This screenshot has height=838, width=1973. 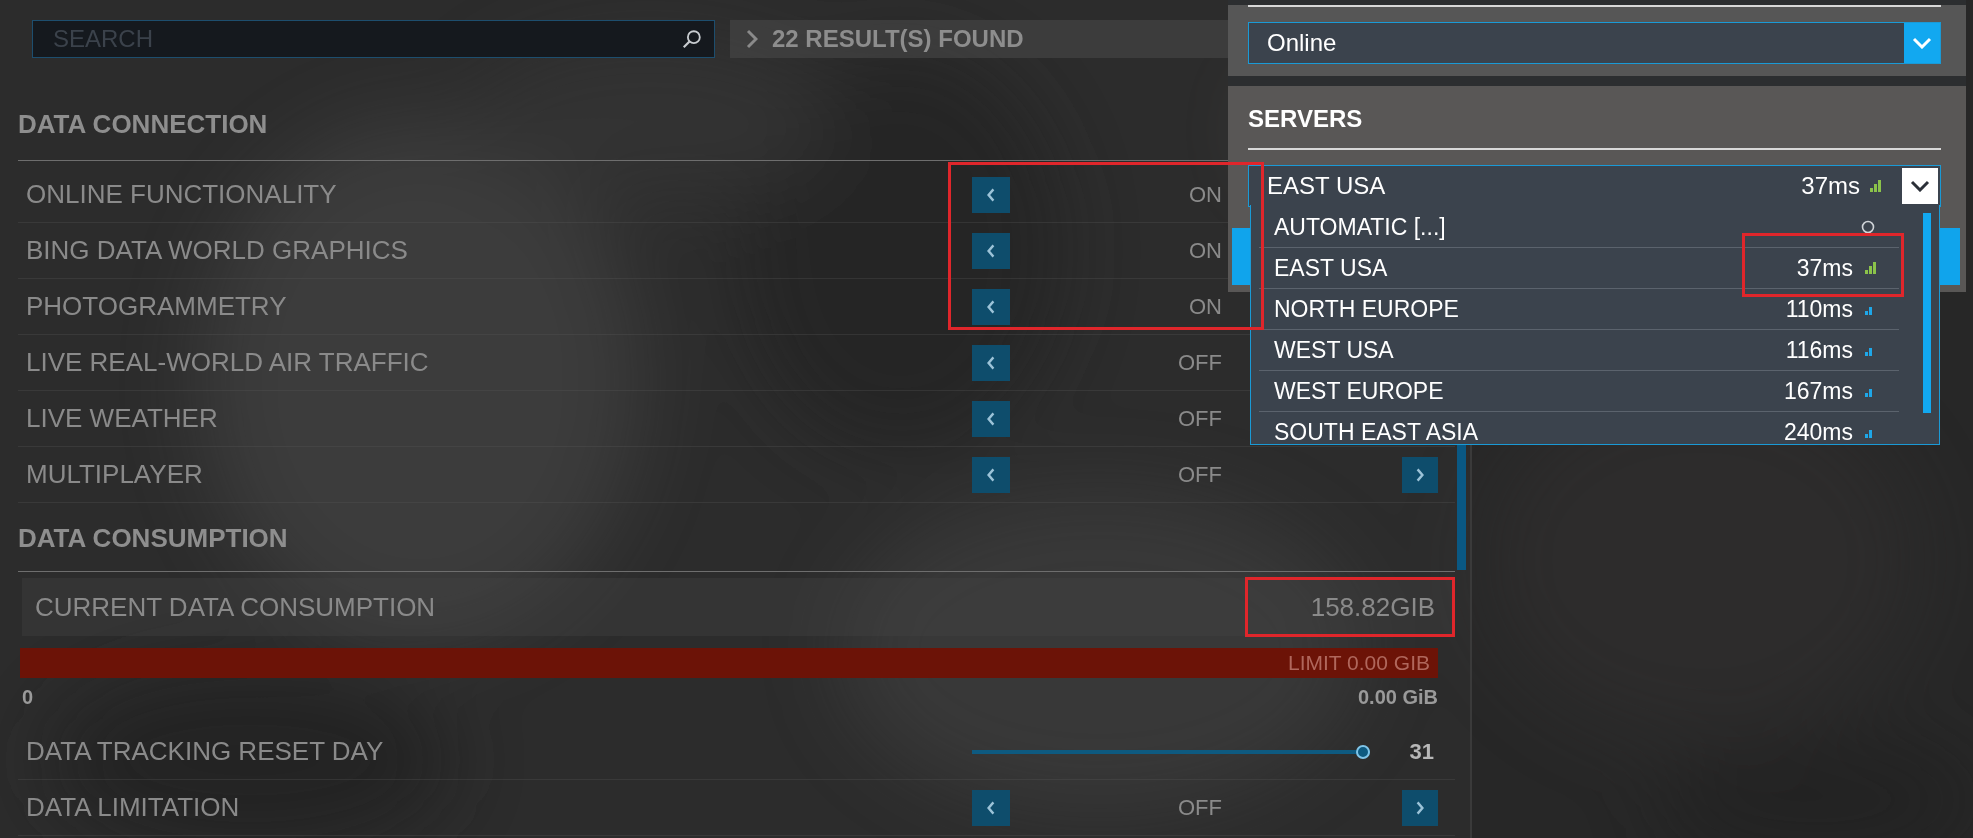 What do you see at coordinates (235, 607) in the screenshot?
I see `setting-label: CURRENT DATA CONSUMPTION` at bounding box center [235, 607].